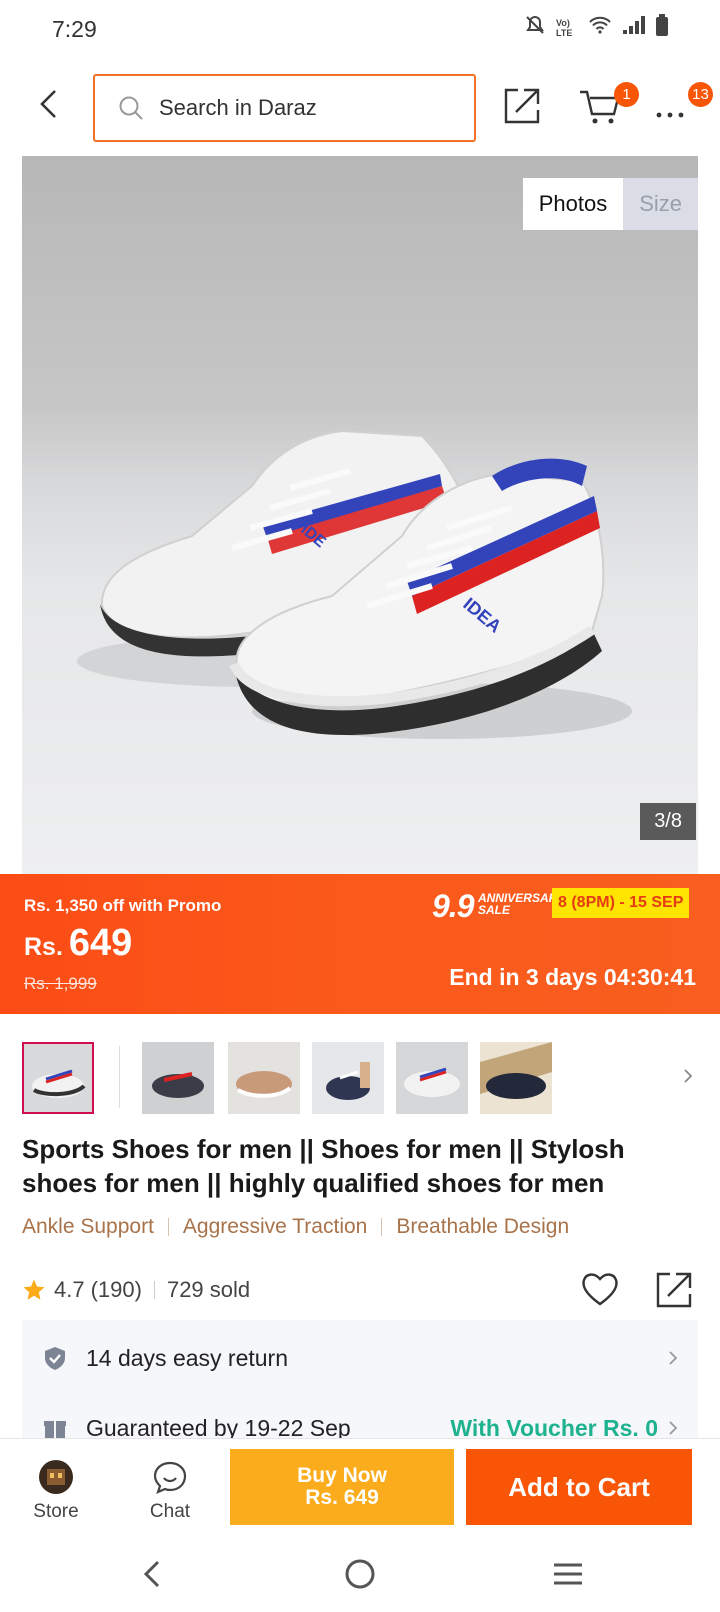 This screenshot has width=720, height=1612. Describe the element at coordinates (360, 29) in the screenshot. I see `status-bar: 7:29 Vo) LTE` at that location.